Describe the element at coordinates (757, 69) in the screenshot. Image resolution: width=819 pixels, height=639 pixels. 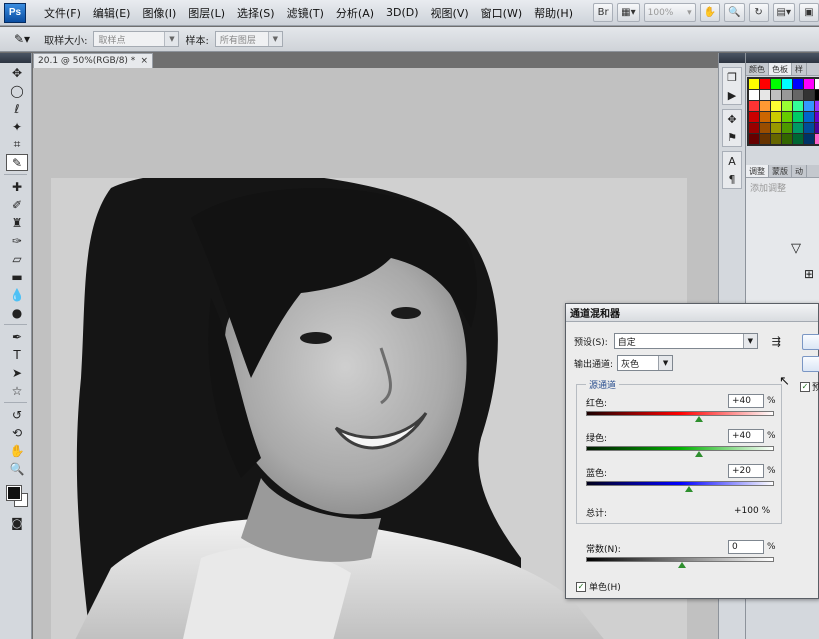
I see `tab-color: 颜色` at that location.